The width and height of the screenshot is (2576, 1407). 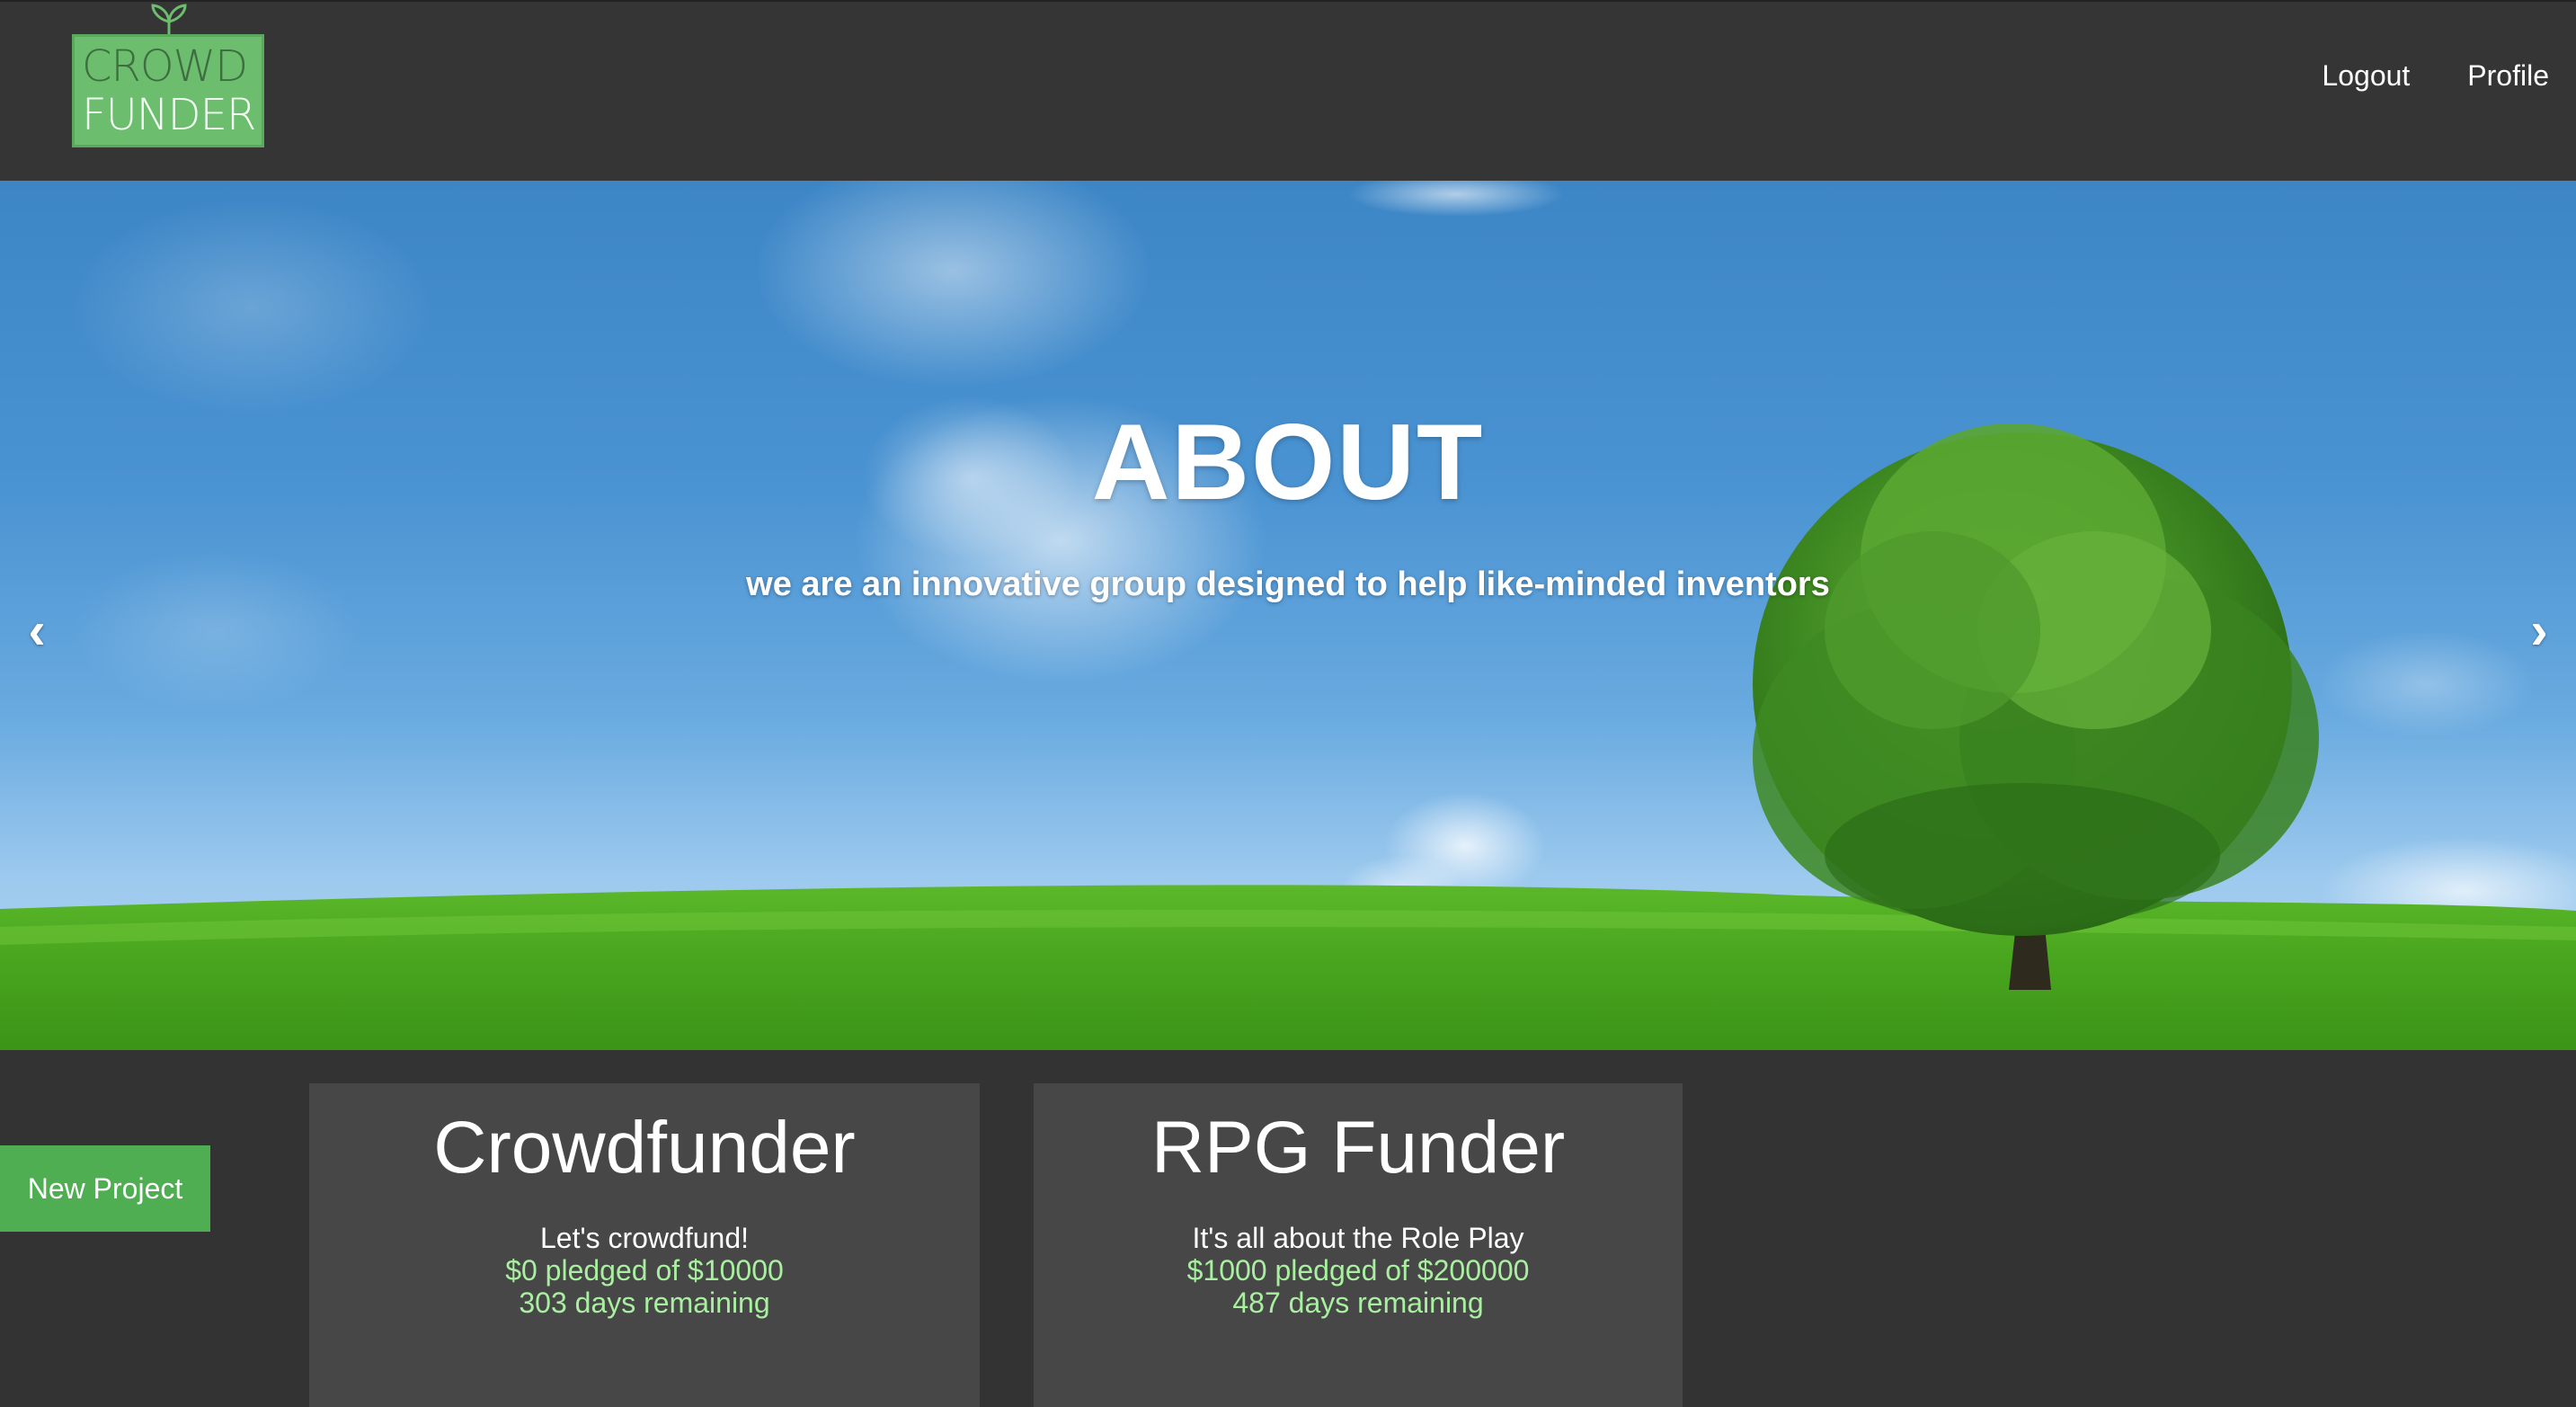 I want to click on project-days-remaining: 487 days remaining, so click(x=1358, y=1303).